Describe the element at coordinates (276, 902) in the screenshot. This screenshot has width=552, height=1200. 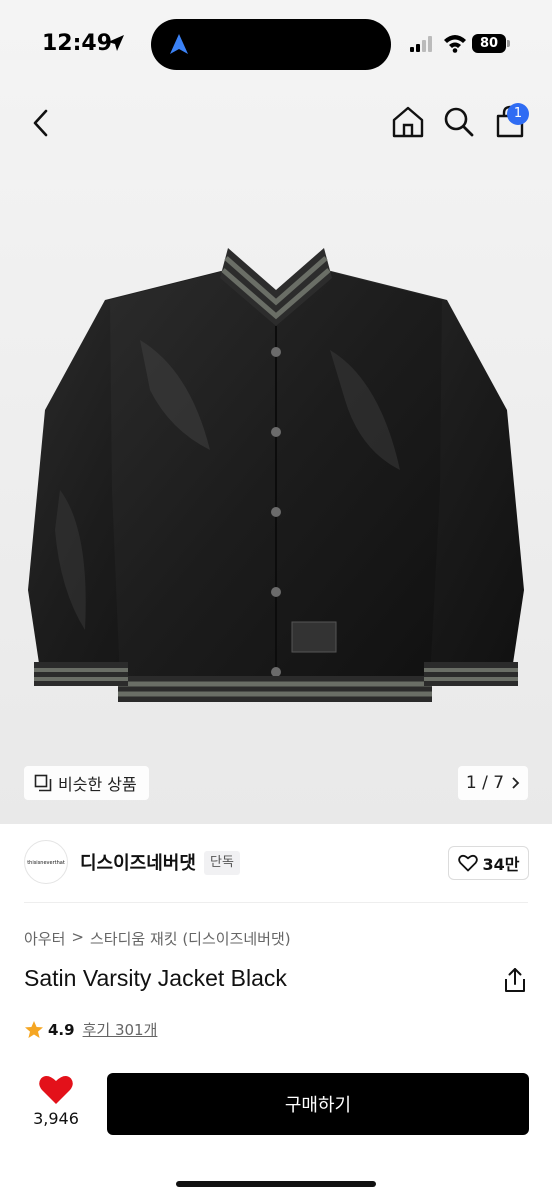
I see `divider` at that location.